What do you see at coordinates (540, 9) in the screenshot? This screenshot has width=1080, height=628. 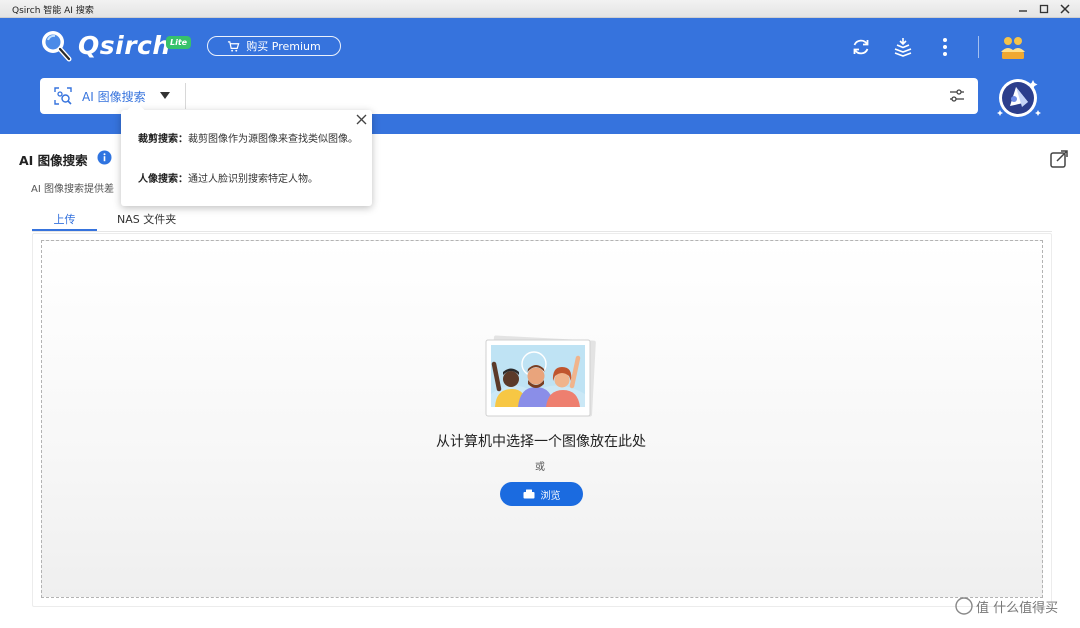 I see `window-titlebar: Qsirch 智能 AI 搜索` at bounding box center [540, 9].